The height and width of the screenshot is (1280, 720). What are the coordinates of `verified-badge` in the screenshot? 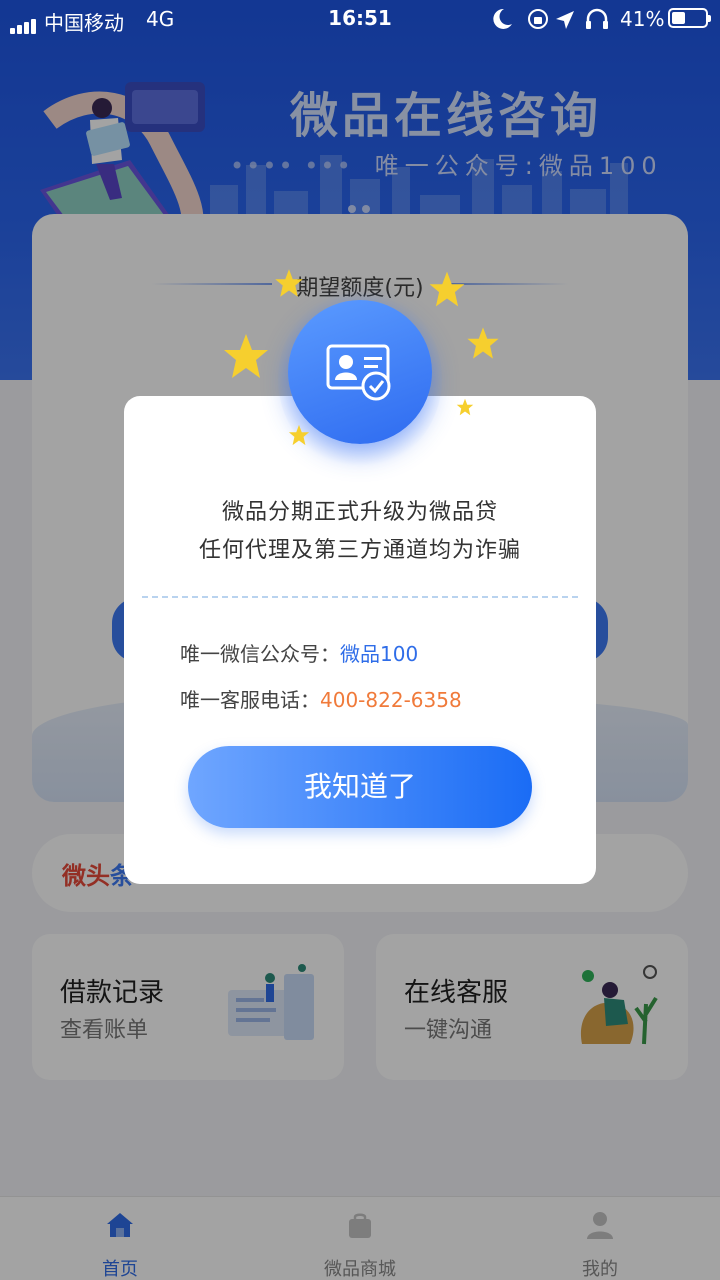 It's located at (360, 372).